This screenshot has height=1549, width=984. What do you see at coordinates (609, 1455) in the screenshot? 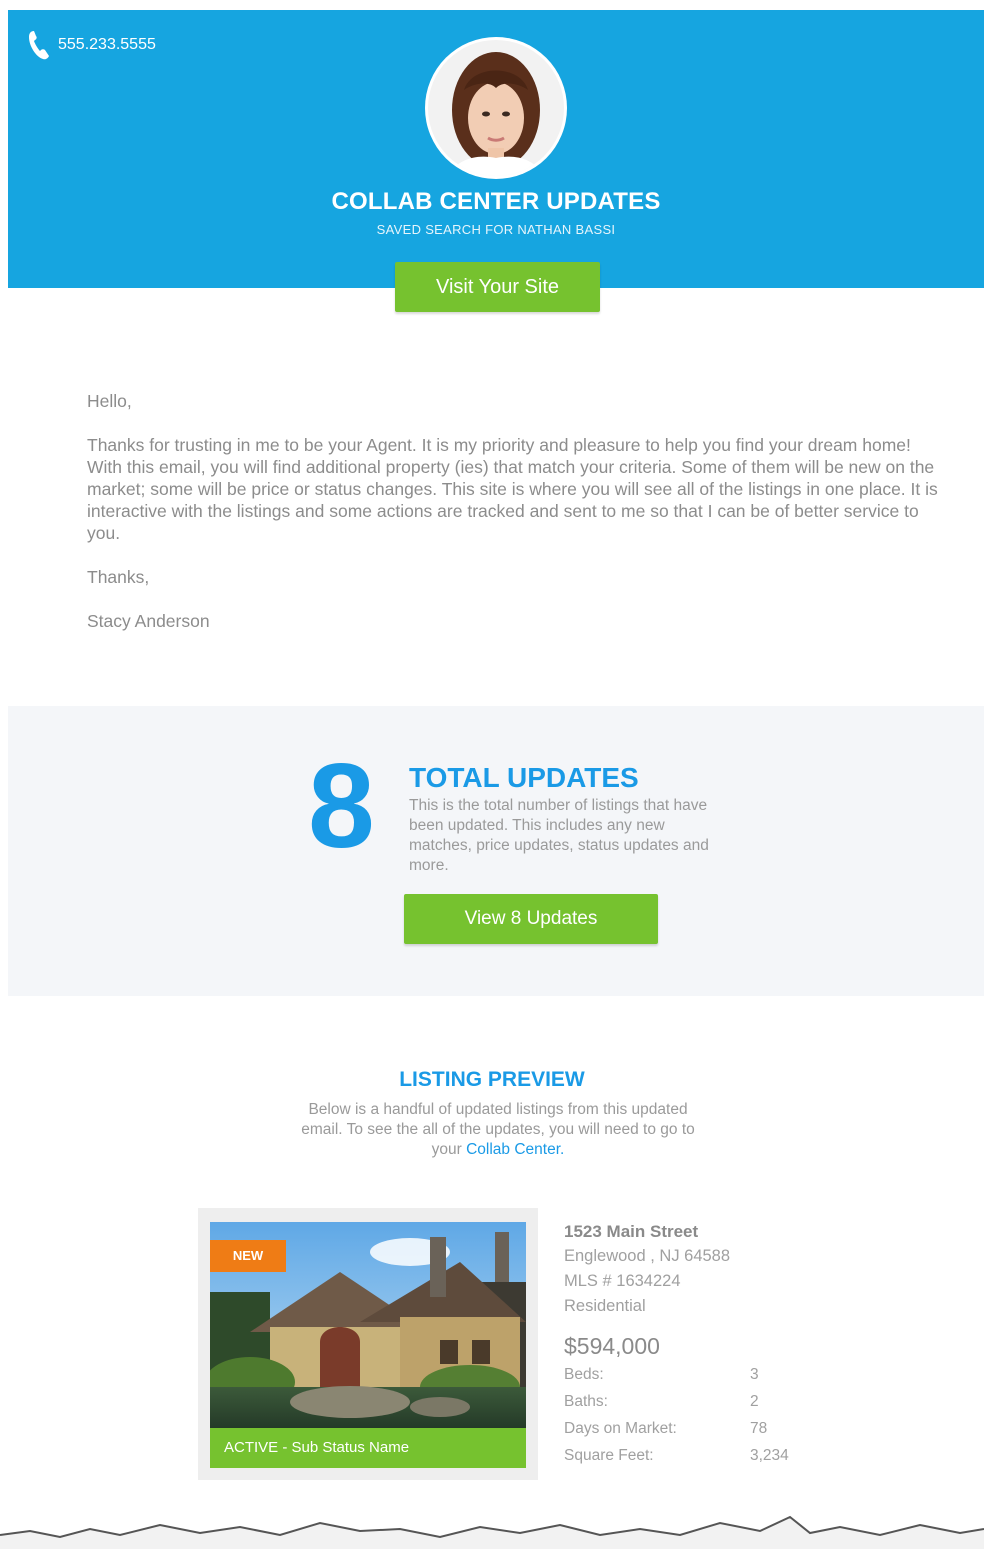
I see `spec-label: Square Feet:` at bounding box center [609, 1455].